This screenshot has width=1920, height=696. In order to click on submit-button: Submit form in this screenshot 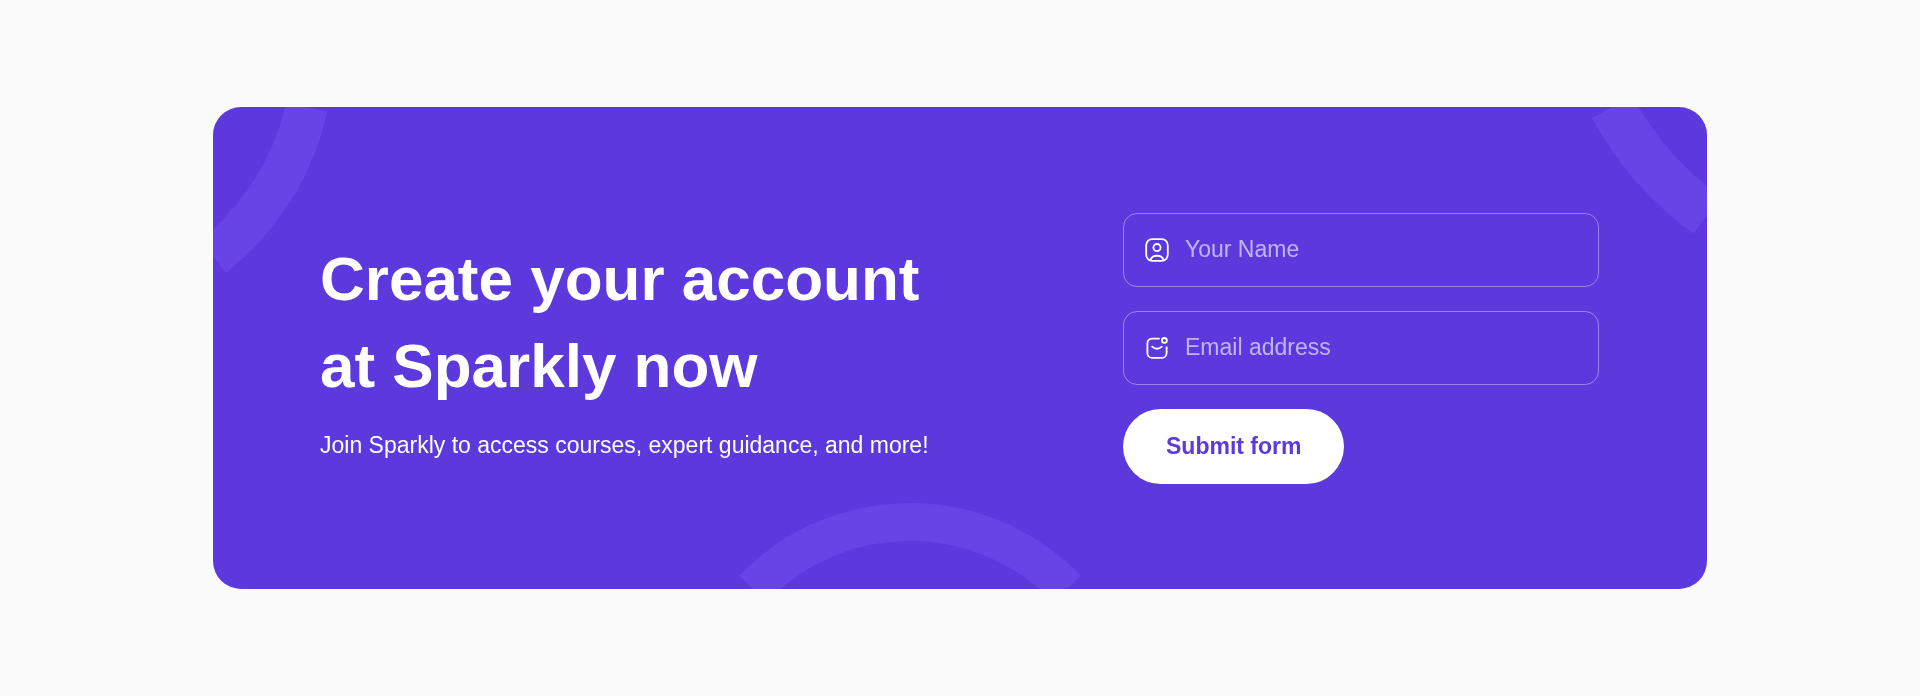, I will do `click(1234, 446)`.